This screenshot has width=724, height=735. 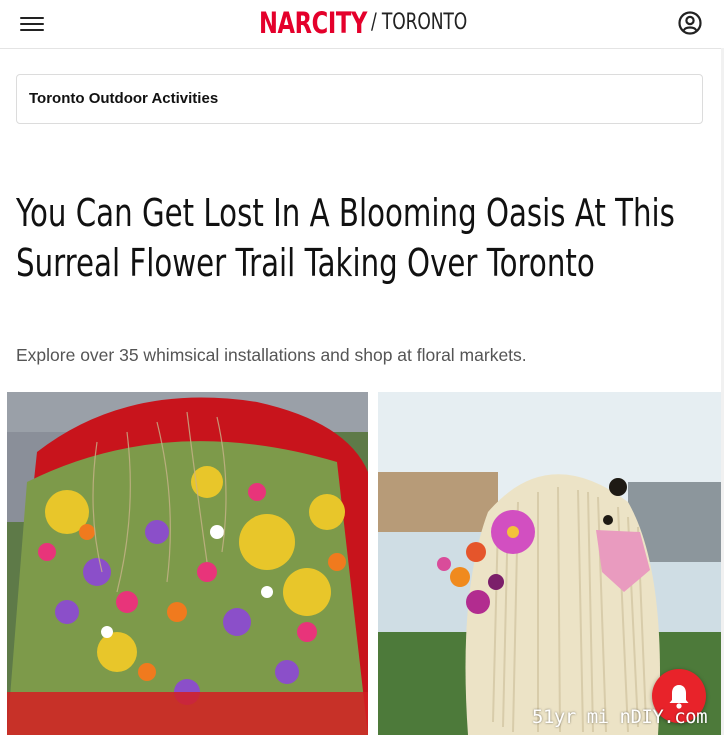 What do you see at coordinates (690, 23) in the screenshot?
I see `user-account-icon` at bounding box center [690, 23].